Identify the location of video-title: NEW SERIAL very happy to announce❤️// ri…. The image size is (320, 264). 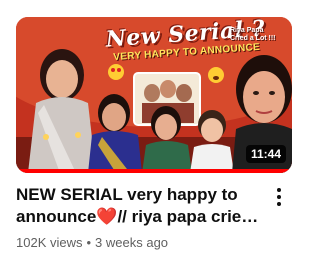
(138, 206).